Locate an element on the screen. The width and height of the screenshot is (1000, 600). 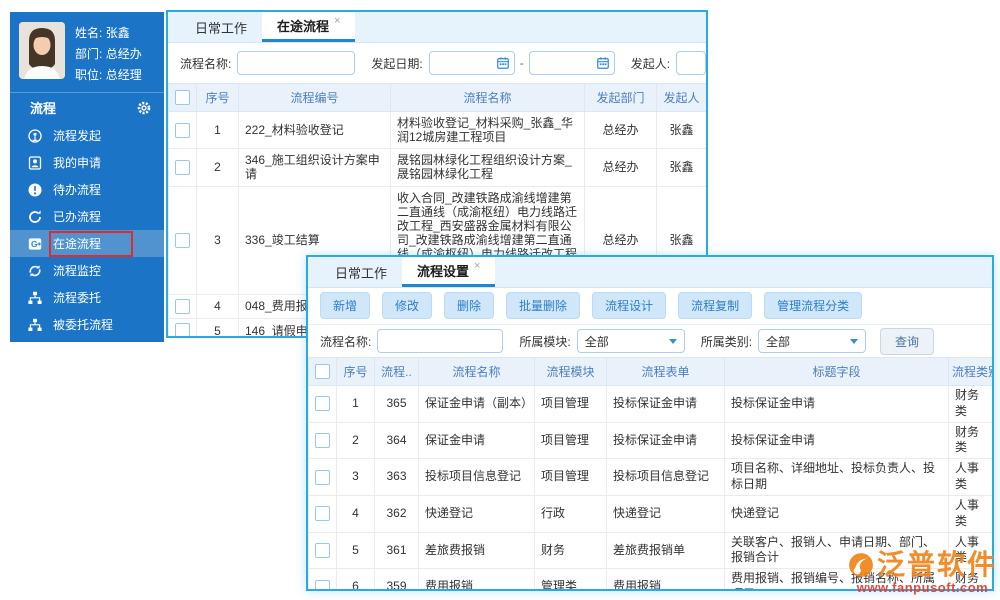
watermark-brand: 泛普软件 is located at coordinates (936, 564).